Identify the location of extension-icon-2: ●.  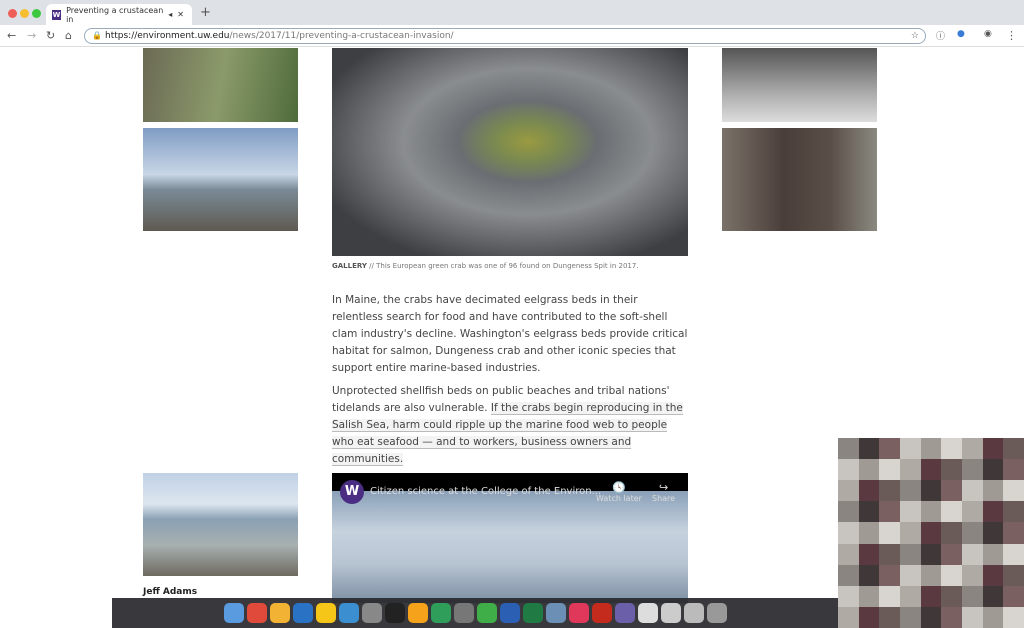
(961, 34).